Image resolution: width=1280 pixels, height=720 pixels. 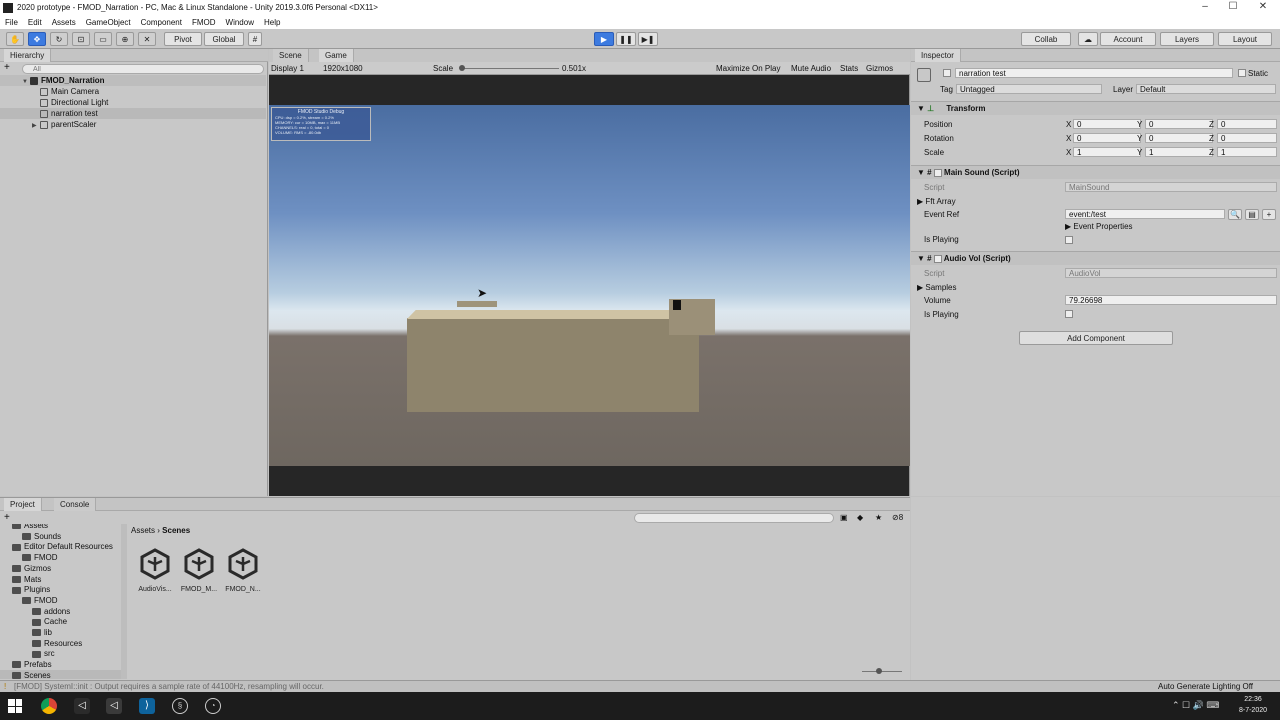 What do you see at coordinates (604, 39) in the screenshot?
I see `play-button: ▶` at bounding box center [604, 39].